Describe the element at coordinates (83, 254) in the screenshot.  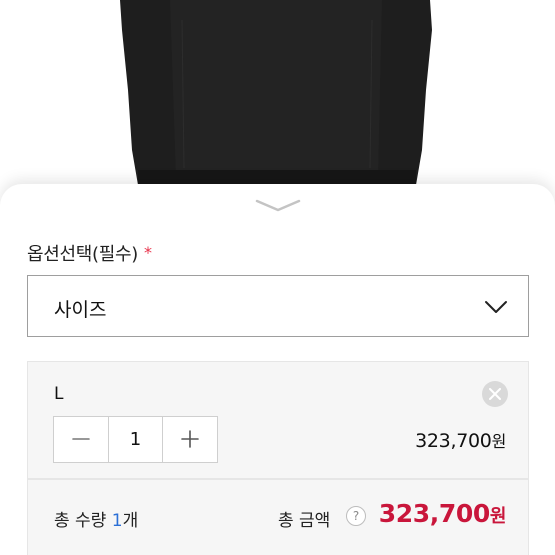
I see `option-title-text: 옵션선택(필수)` at that location.